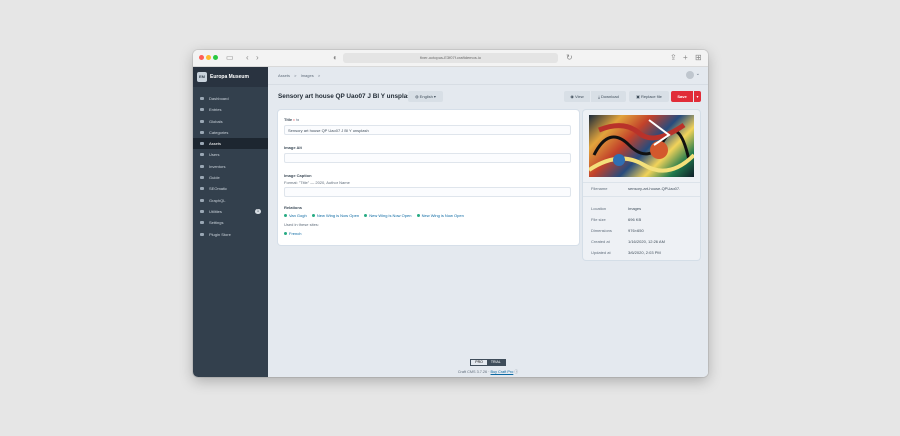  What do you see at coordinates (230, 144) in the screenshot?
I see `sidebar-item-assets: Assets` at bounding box center [230, 144].